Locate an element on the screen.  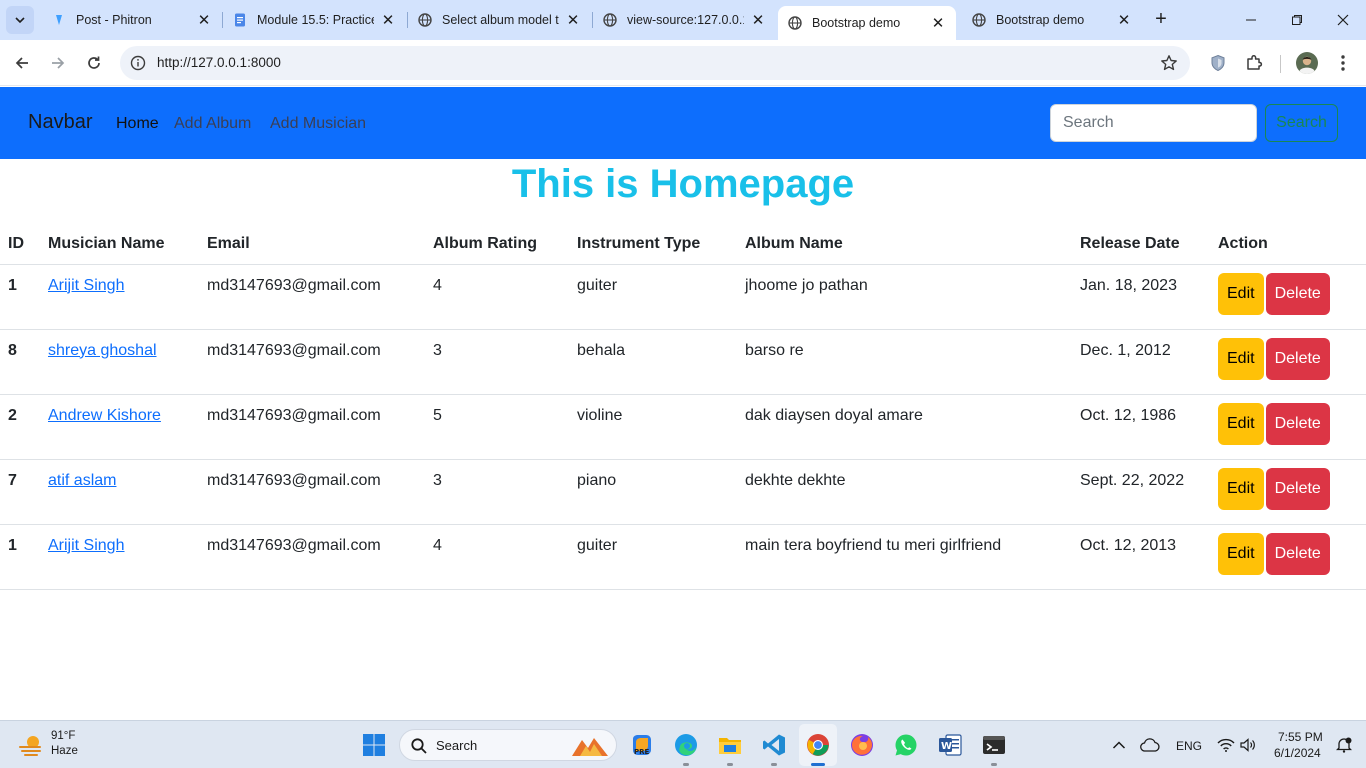
chevron-down-icon is located at coordinates (20, 20).